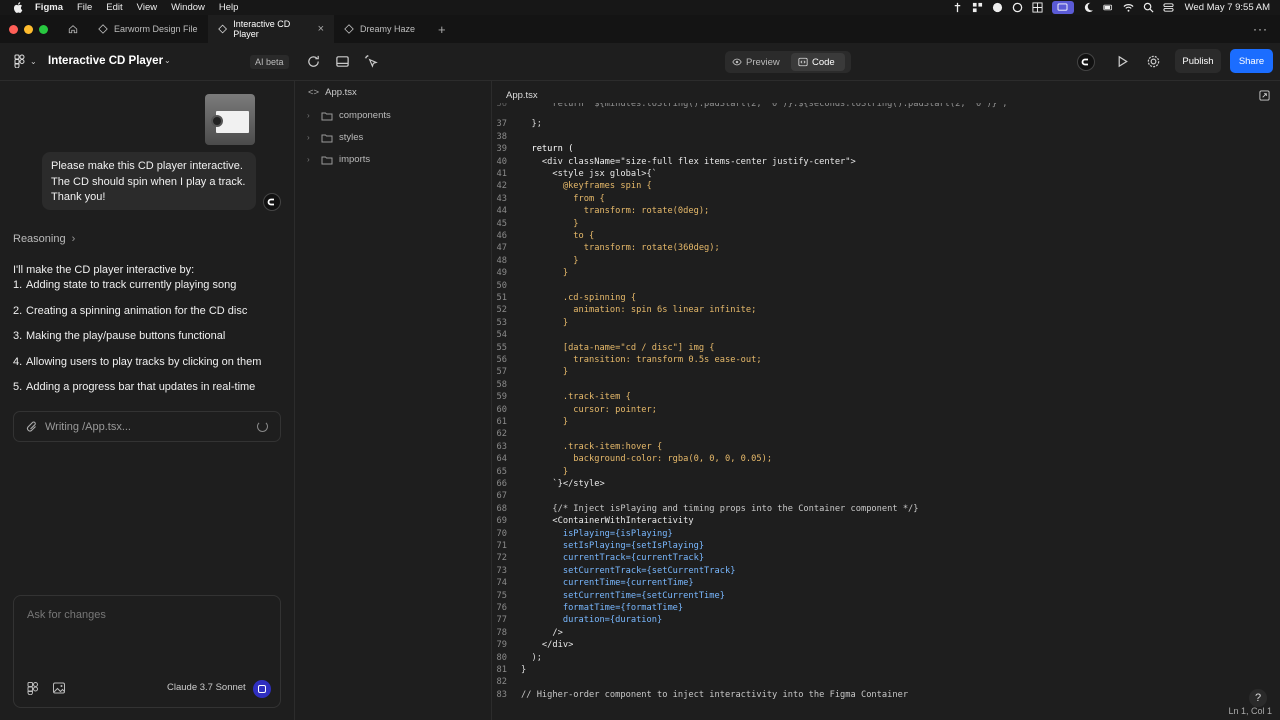 Image resolution: width=1280 pixels, height=720 pixels. What do you see at coordinates (507, 386) in the screenshot?
I see `code-line: 58` at bounding box center [507, 386].